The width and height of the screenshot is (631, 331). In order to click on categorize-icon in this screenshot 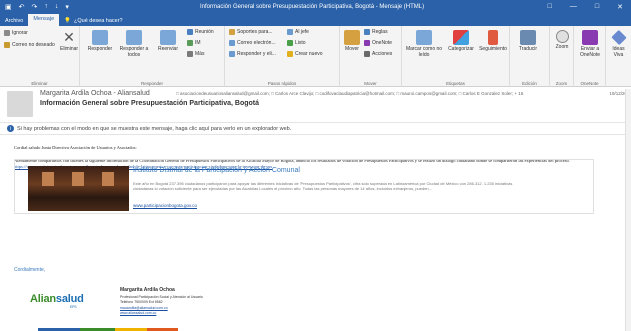, I will do `click(461, 37)`.